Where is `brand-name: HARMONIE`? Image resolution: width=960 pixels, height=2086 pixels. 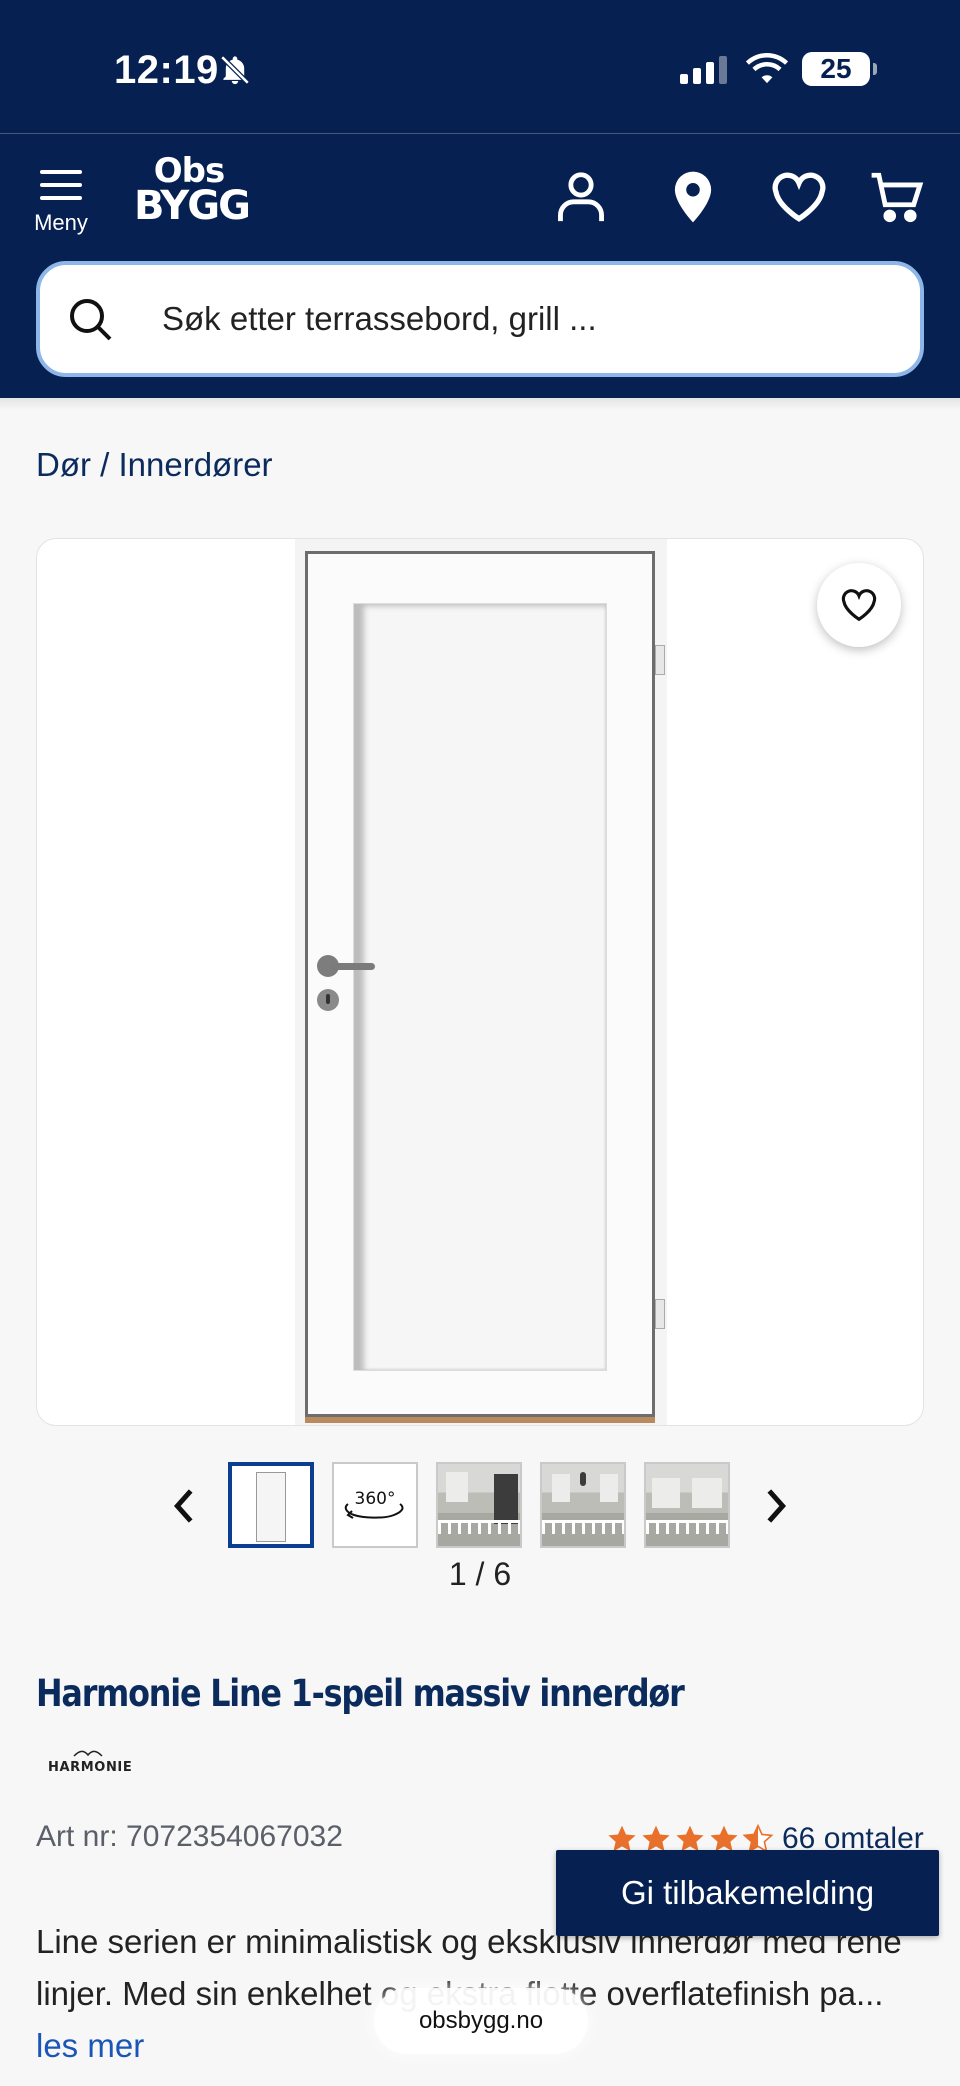 brand-name: HARMONIE is located at coordinates (90, 1767).